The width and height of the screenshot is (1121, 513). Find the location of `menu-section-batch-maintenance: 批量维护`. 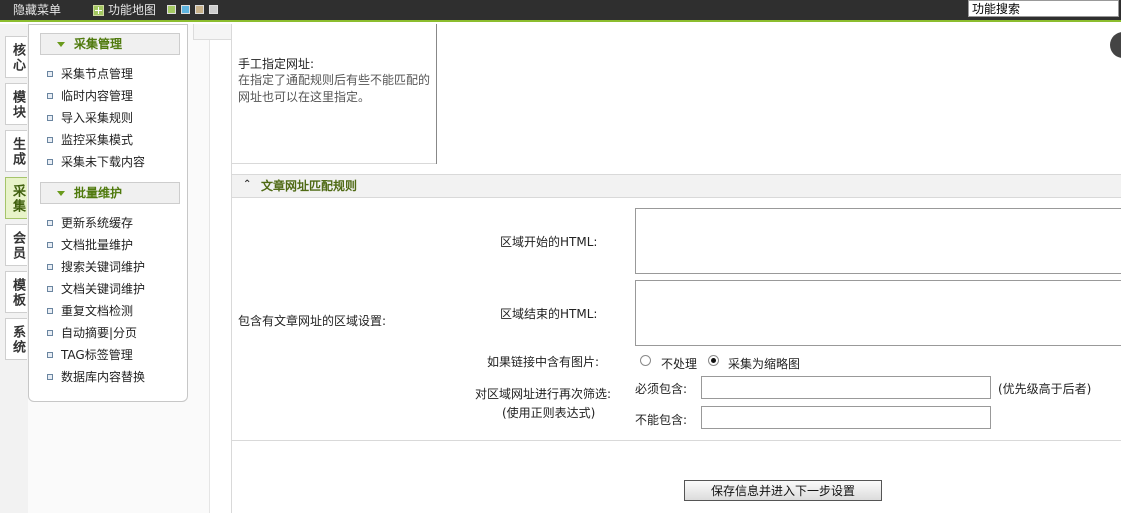

menu-section-batch-maintenance: 批量维护 is located at coordinates (110, 193).